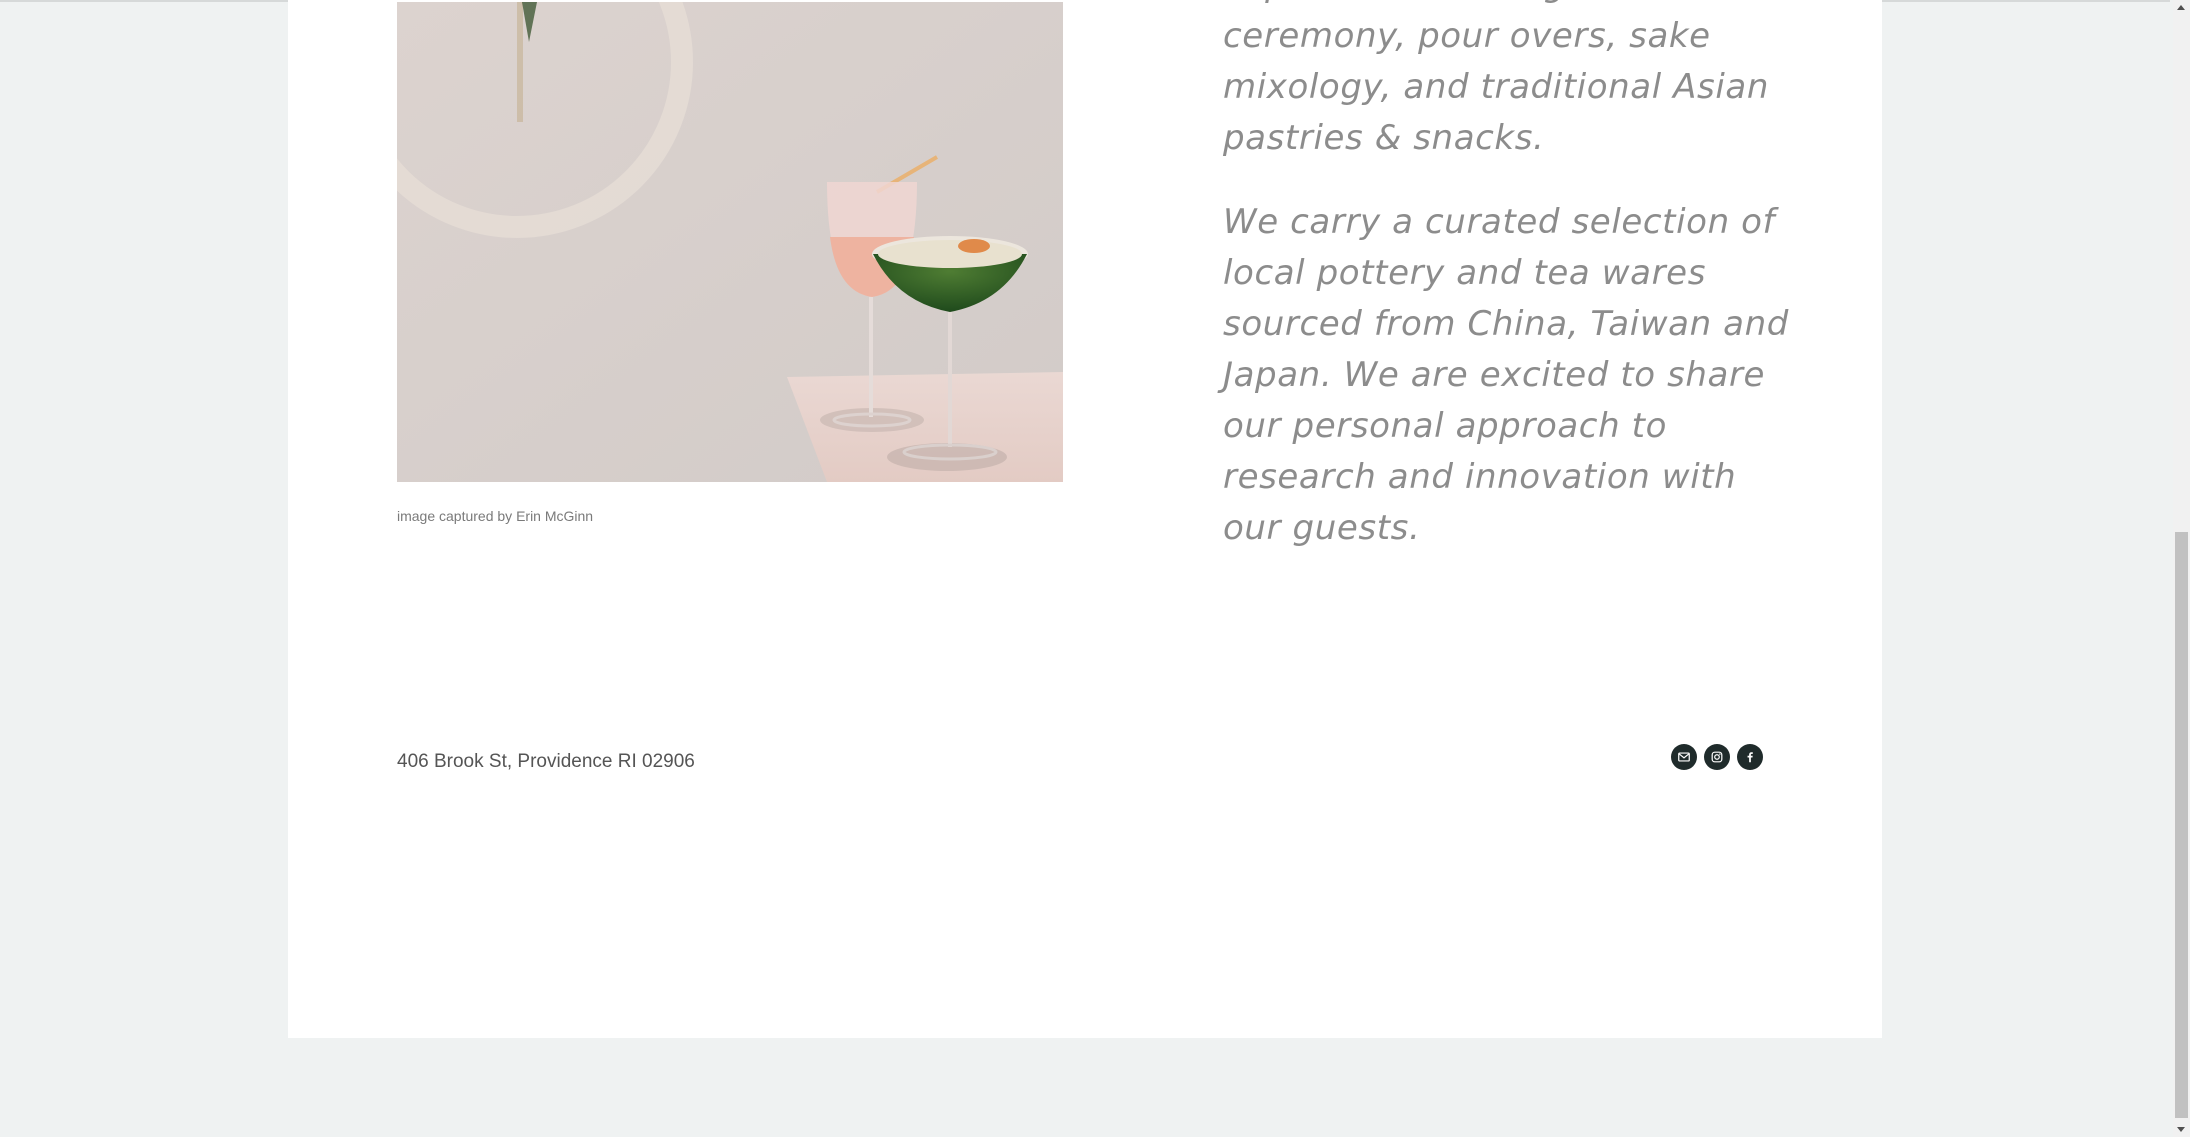  I want to click on social-links, so click(1717, 757).